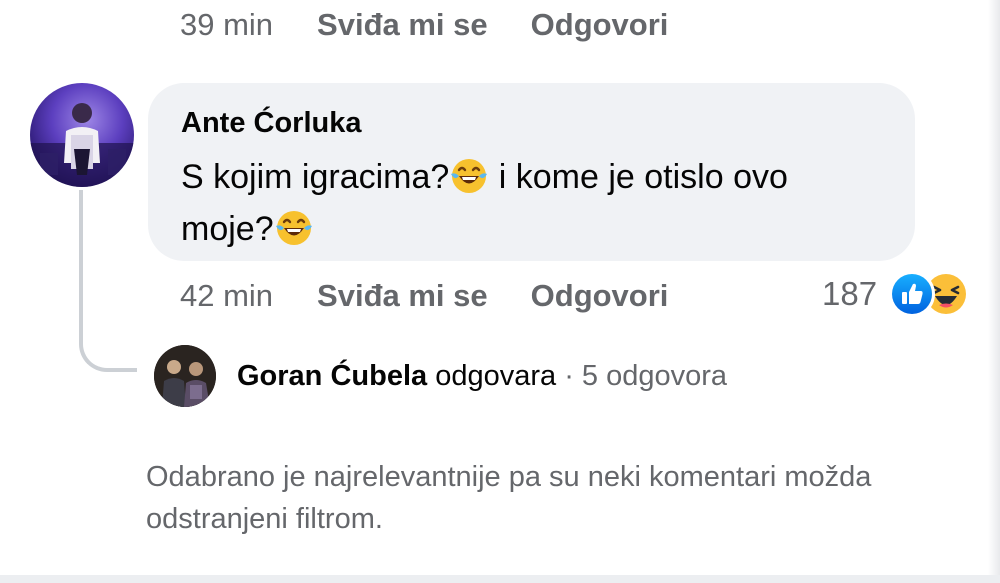 Image resolution: width=1000 pixels, height=583 pixels. Describe the element at coordinates (994, 291) in the screenshot. I see `scroll-edge` at that location.